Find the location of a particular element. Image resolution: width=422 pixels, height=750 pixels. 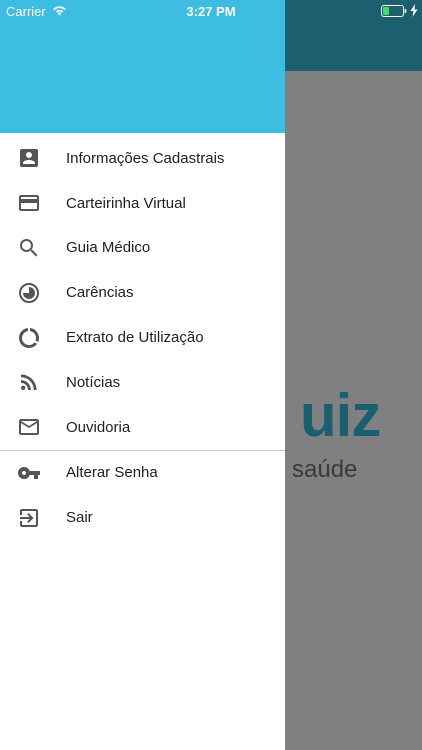

menu-item-ouvidoria: Ouvidoria is located at coordinates (142, 427).